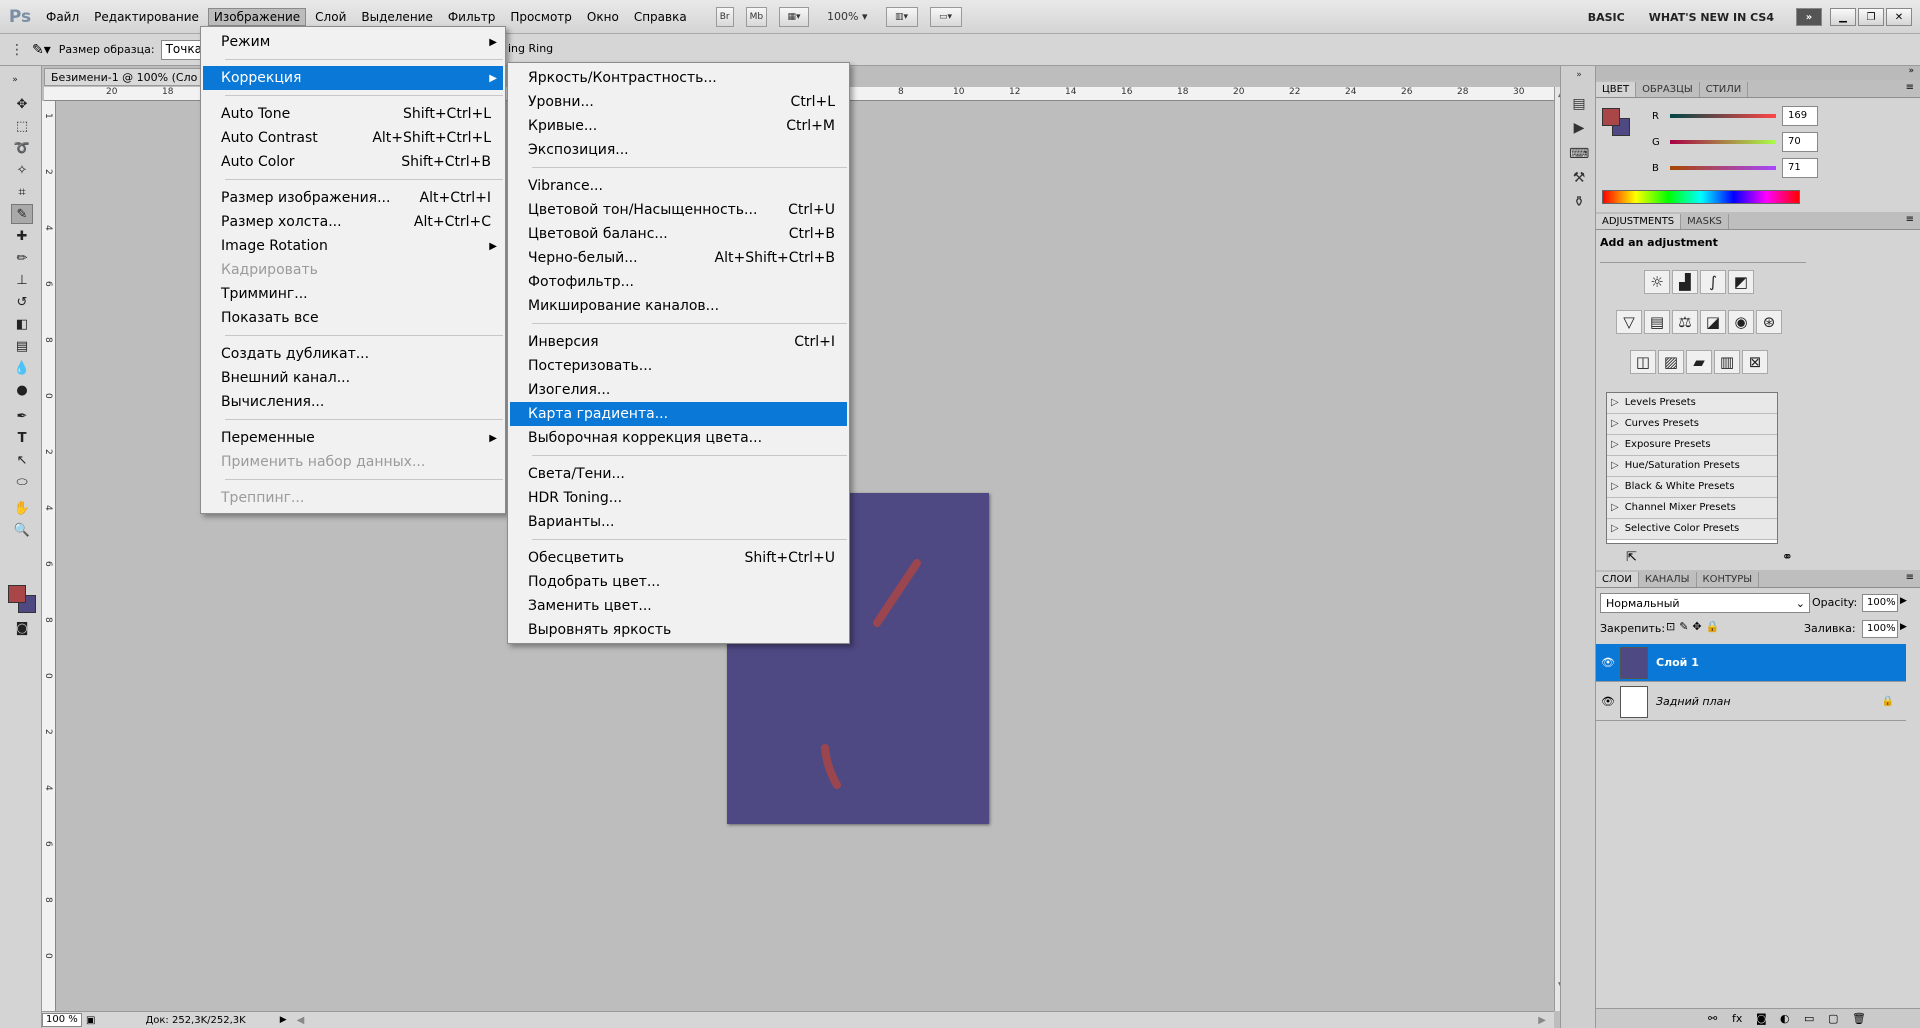  Describe the element at coordinates (1800, 168) in the screenshot. I see `blue-value-field: 71` at that location.